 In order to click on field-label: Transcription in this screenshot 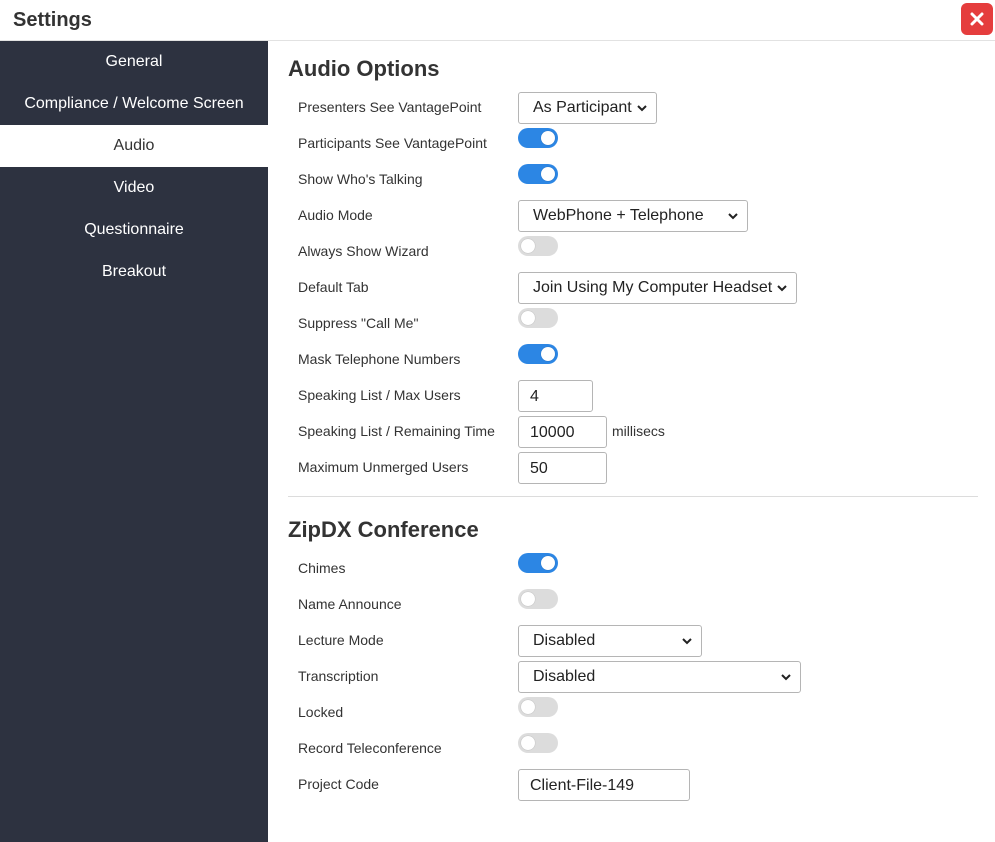, I will do `click(338, 676)`.